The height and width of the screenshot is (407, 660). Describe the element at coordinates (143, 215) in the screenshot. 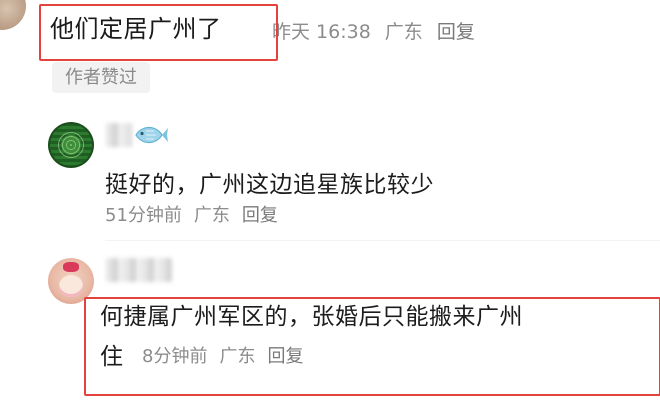

I see `reply-1-time: 51分钟前` at that location.